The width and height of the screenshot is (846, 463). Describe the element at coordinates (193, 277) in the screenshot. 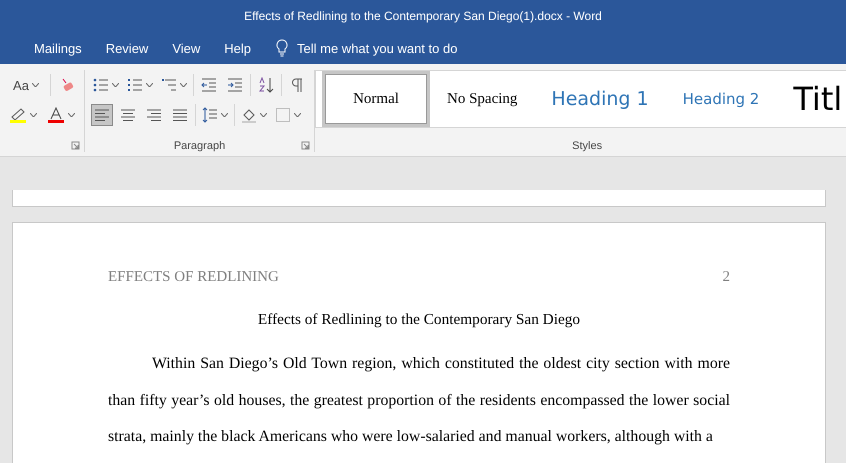

I see `running-header: EFFECTS OF REDLINING` at that location.